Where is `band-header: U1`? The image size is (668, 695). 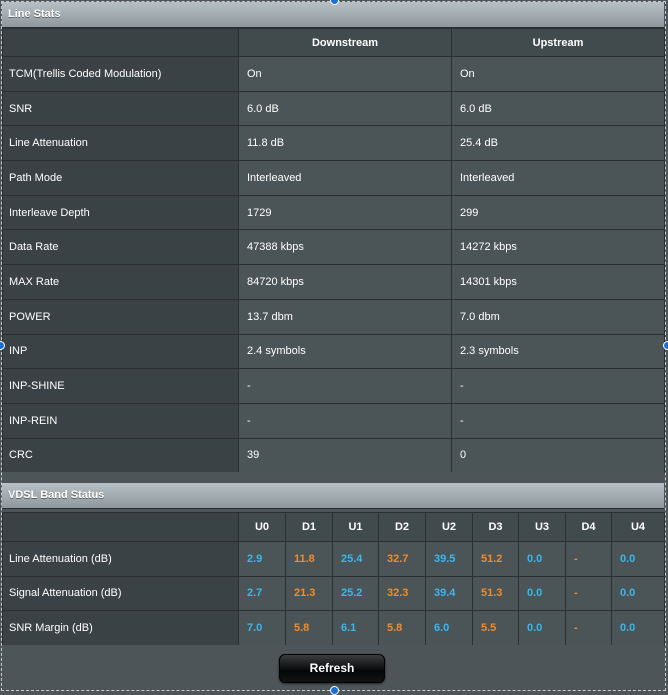 band-header: U1 is located at coordinates (355, 527).